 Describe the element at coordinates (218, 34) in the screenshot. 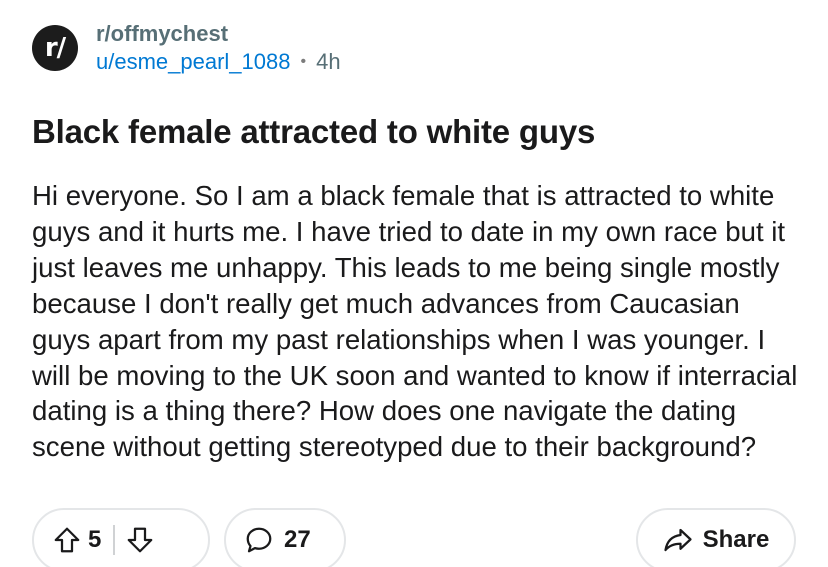

I see `subreddit-link: r/offmychest` at that location.